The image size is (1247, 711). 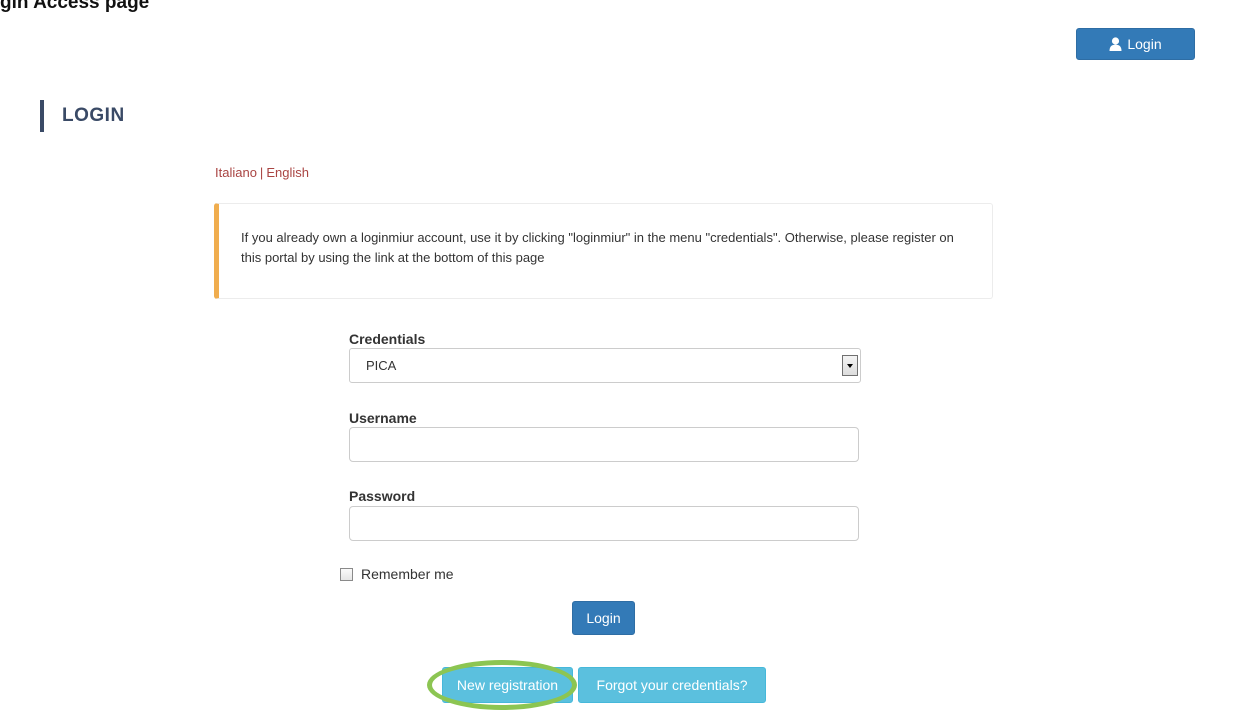 What do you see at coordinates (382, 496) in the screenshot?
I see `password-label: Password` at bounding box center [382, 496].